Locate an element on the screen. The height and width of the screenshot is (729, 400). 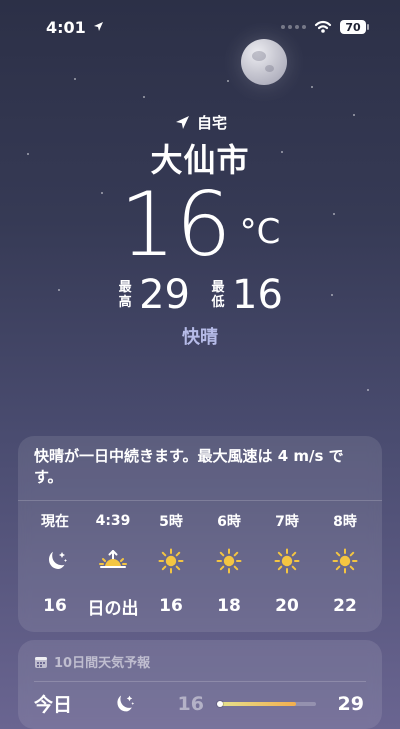
low-temperature: 最低 16 is located at coordinates (246, 295).